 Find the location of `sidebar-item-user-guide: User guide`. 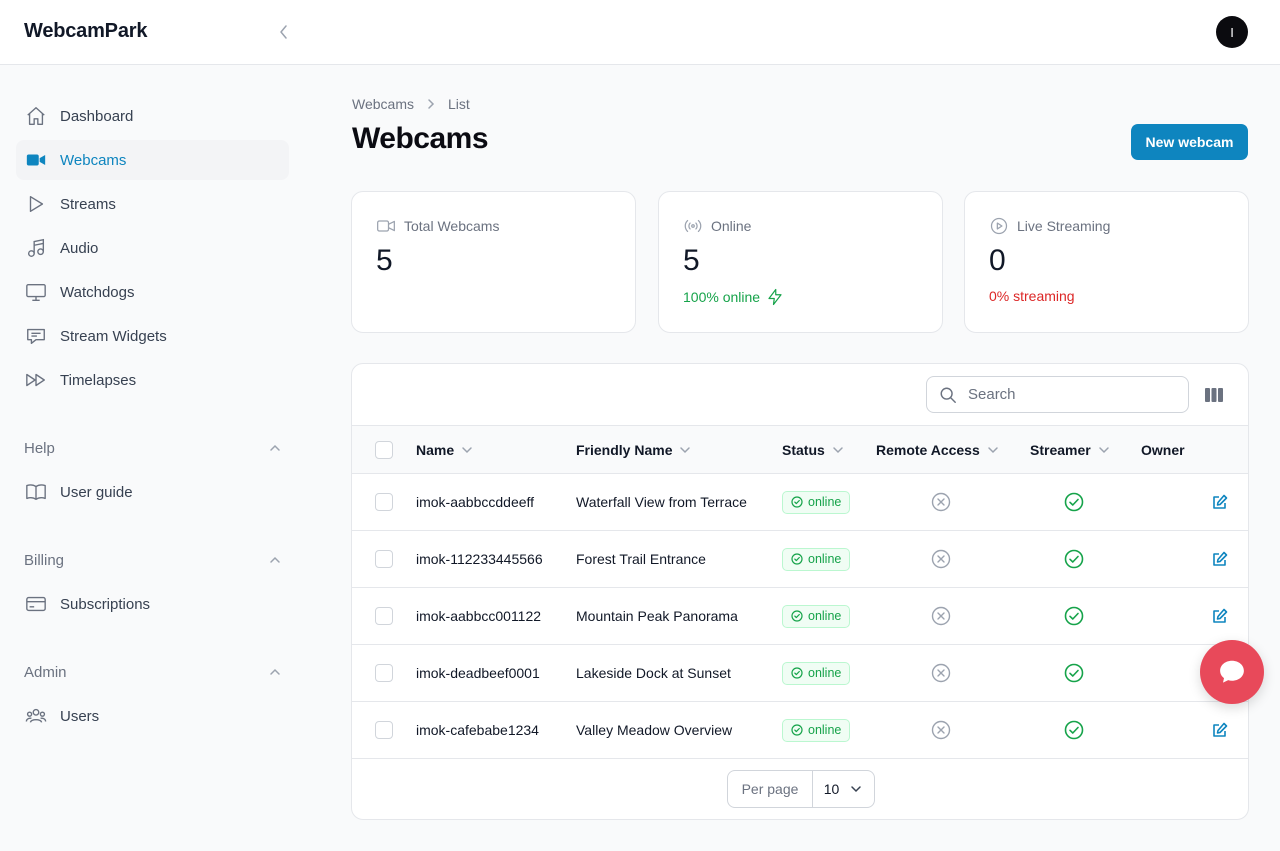

sidebar-item-user-guide: User guide is located at coordinates (152, 492).